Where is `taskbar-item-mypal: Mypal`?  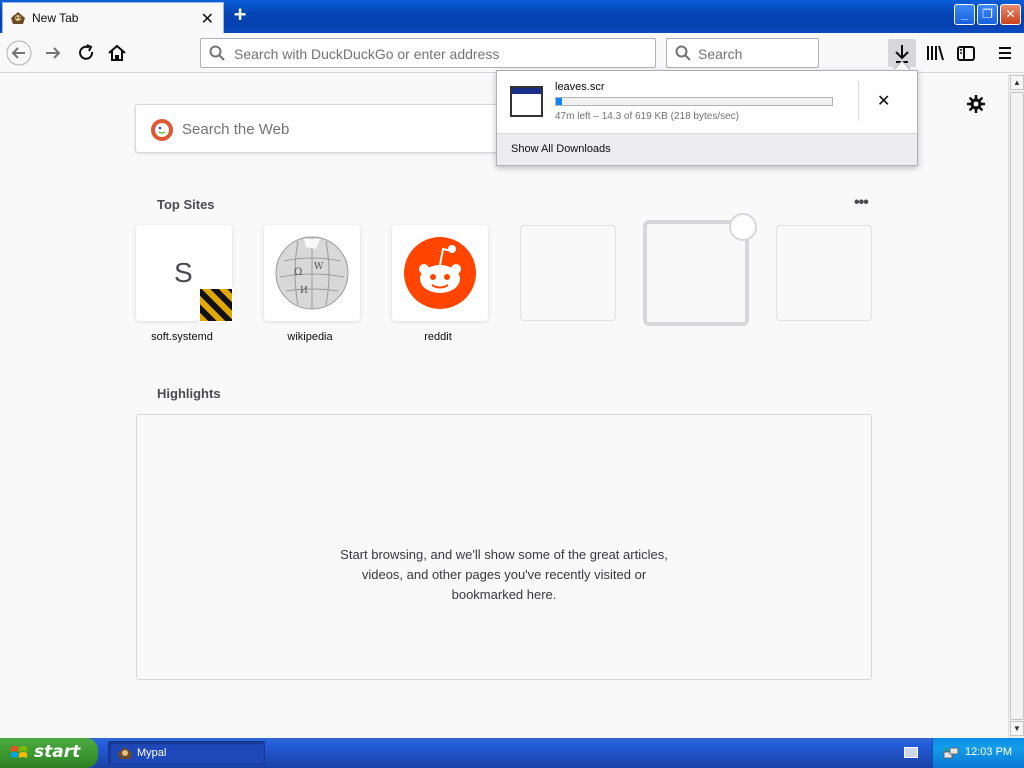 taskbar-item-mypal: Mypal is located at coordinates (186, 753).